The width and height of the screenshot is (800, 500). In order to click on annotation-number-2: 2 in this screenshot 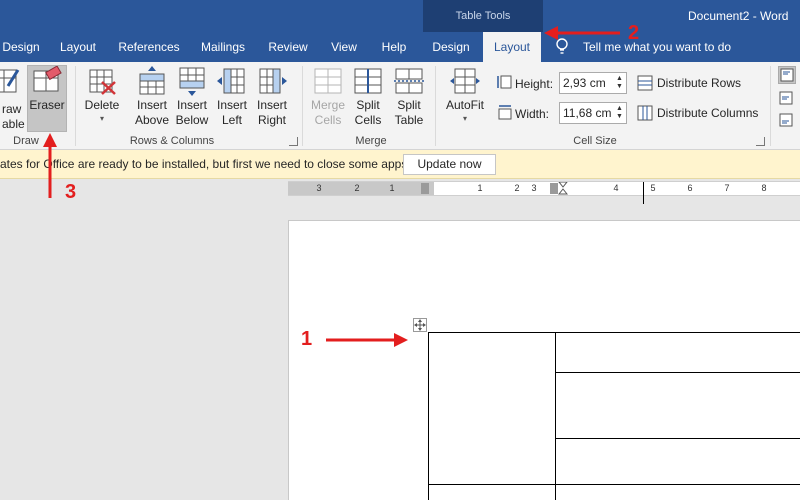, I will do `click(634, 33)`.